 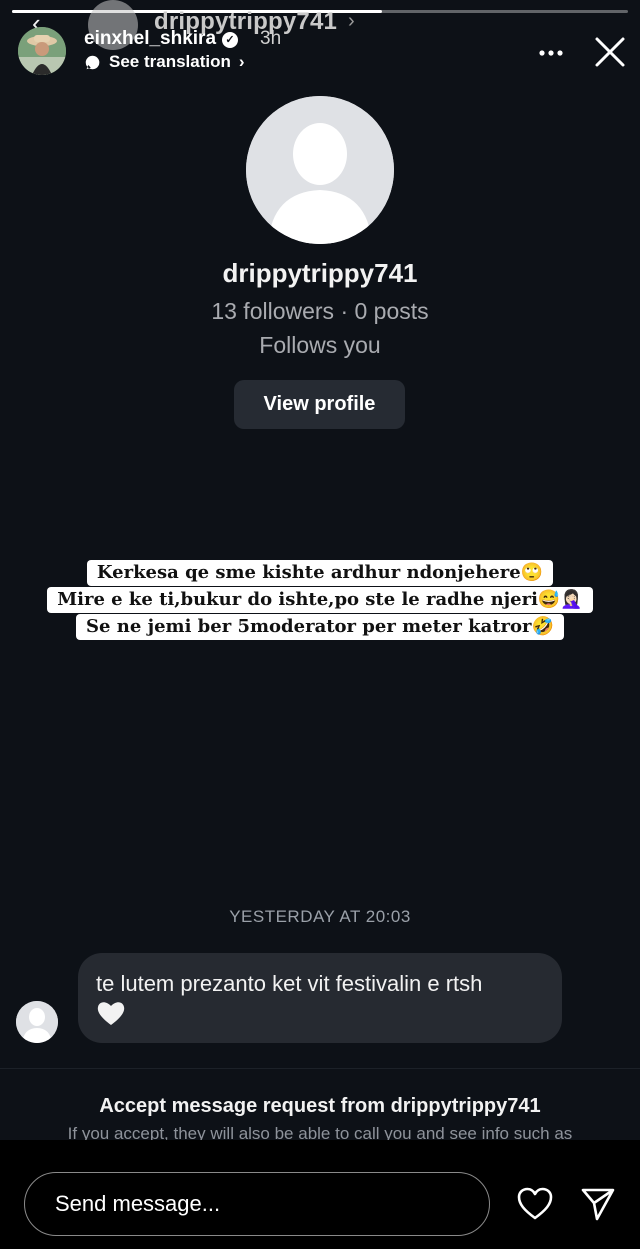 What do you see at coordinates (42, 51) in the screenshot?
I see `author-avatar` at bounding box center [42, 51].